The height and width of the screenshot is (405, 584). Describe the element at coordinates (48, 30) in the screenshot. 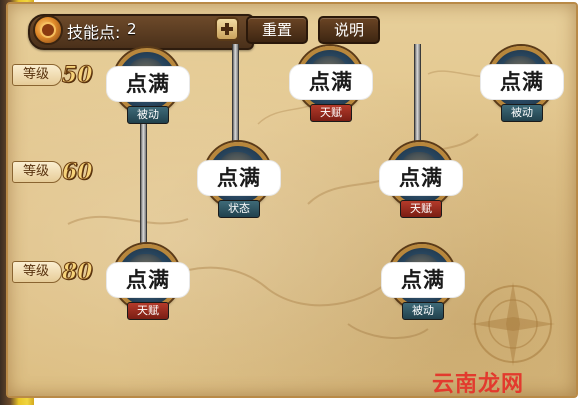

I see `coin-icon` at that location.